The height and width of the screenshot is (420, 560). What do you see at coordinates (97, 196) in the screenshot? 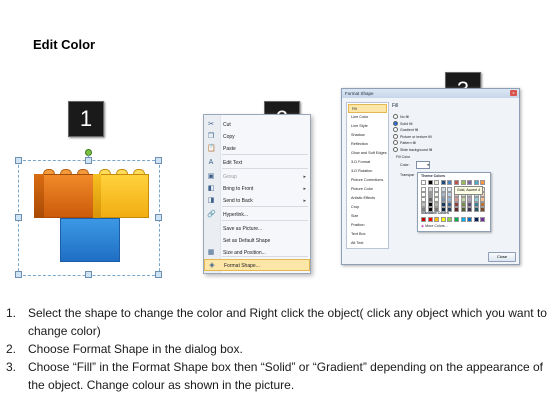
I see `yellow-brick-side` at bounding box center [97, 196].